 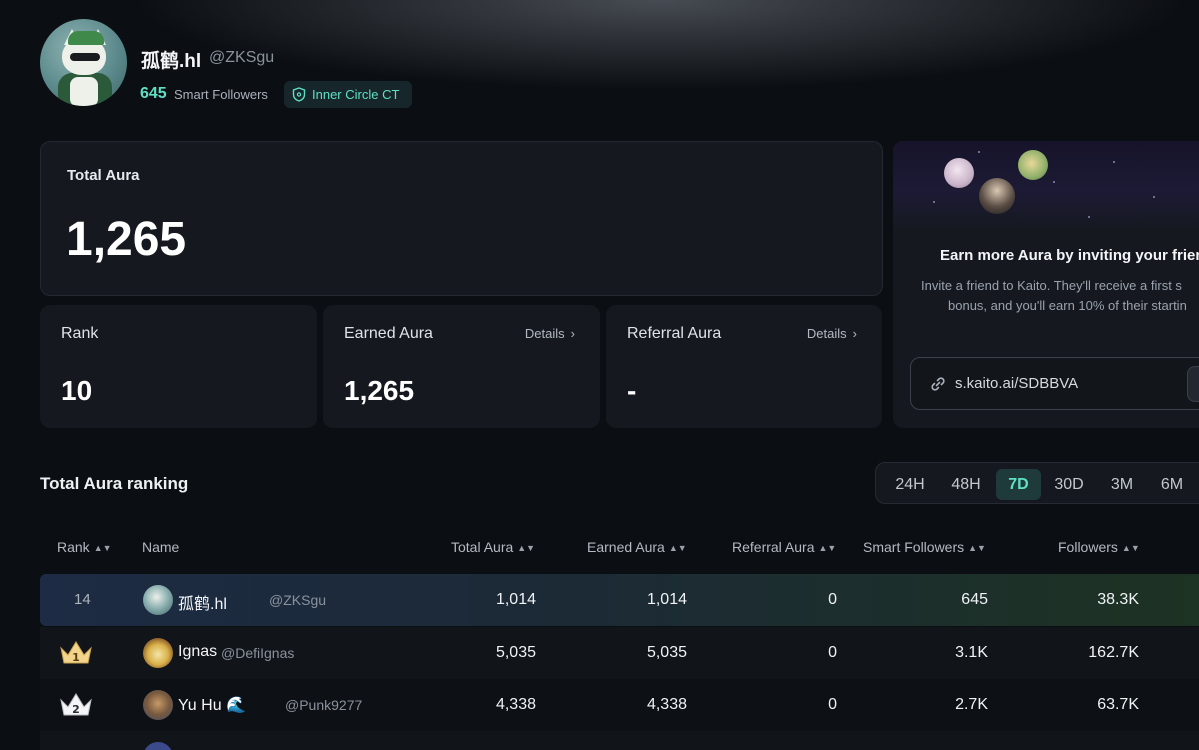 What do you see at coordinates (515, 704) in the screenshot?
I see `row-total-aura: 4,338` at bounding box center [515, 704].